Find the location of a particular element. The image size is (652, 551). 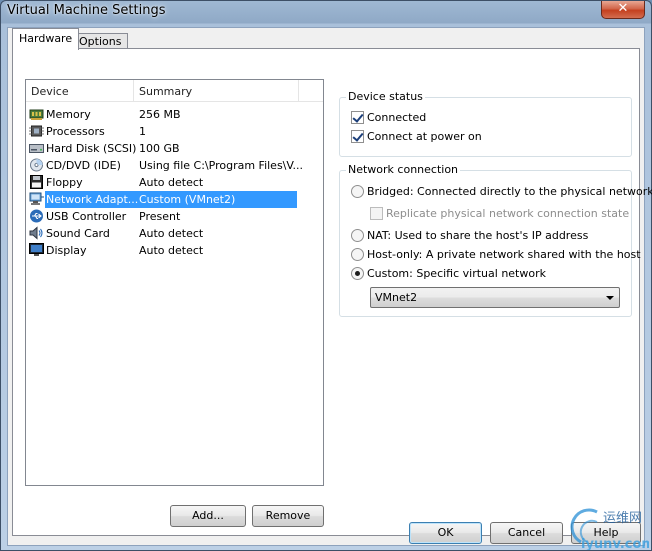

device-summary: 256 MB is located at coordinates (160, 114).